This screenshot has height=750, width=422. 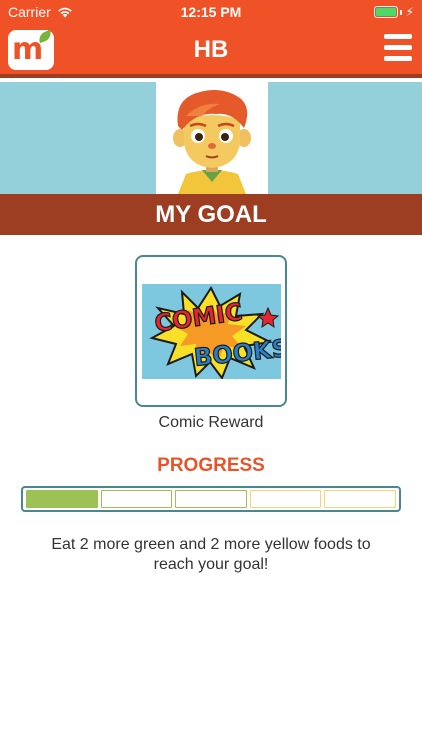 What do you see at coordinates (211, 465) in the screenshot?
I see `progress-heading: PROGRESS` at bounding box center [211, 465].